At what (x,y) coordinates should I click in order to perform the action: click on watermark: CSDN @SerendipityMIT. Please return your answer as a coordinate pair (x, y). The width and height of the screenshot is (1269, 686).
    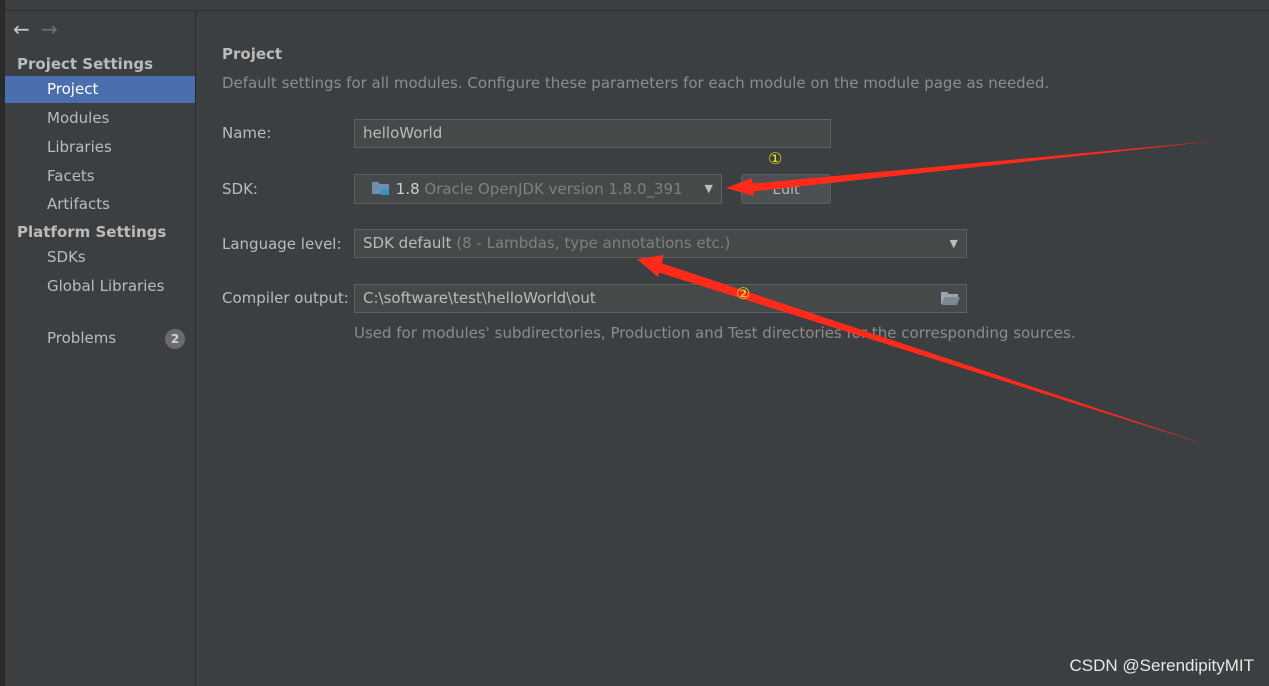
    Looking at the image, I should click on (1161, 665).